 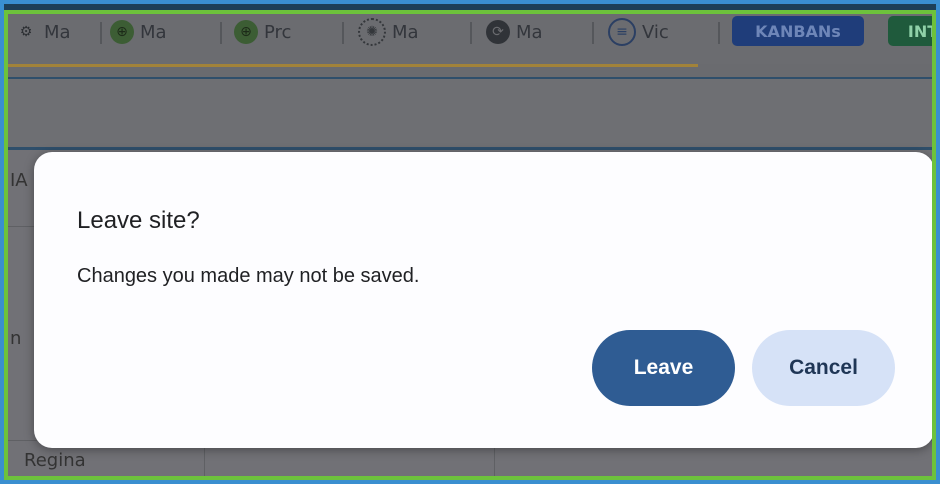 What do you see at coordinates (138, 220) in the screenshot?
I see `dialog-title: Leave site?` at bounding box center [138, 220].